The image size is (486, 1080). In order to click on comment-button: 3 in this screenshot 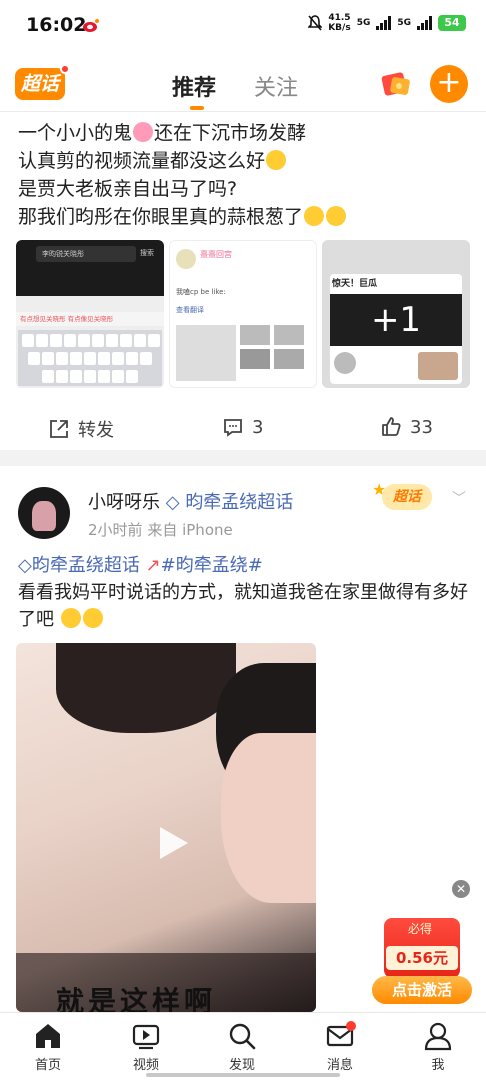, I will do `click(242, 427)`.